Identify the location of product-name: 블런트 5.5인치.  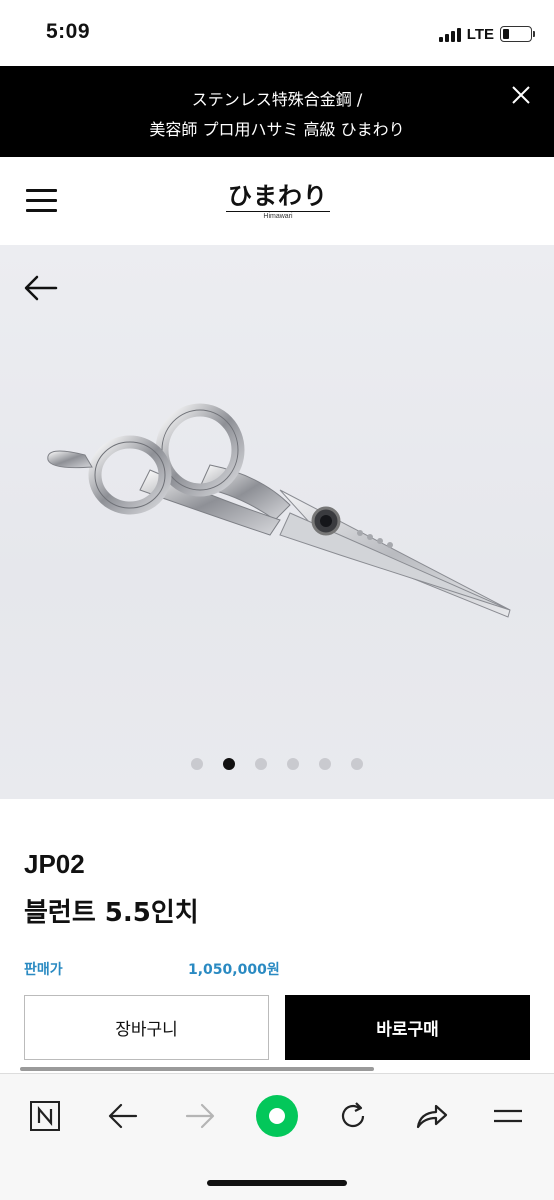
(111, 913).